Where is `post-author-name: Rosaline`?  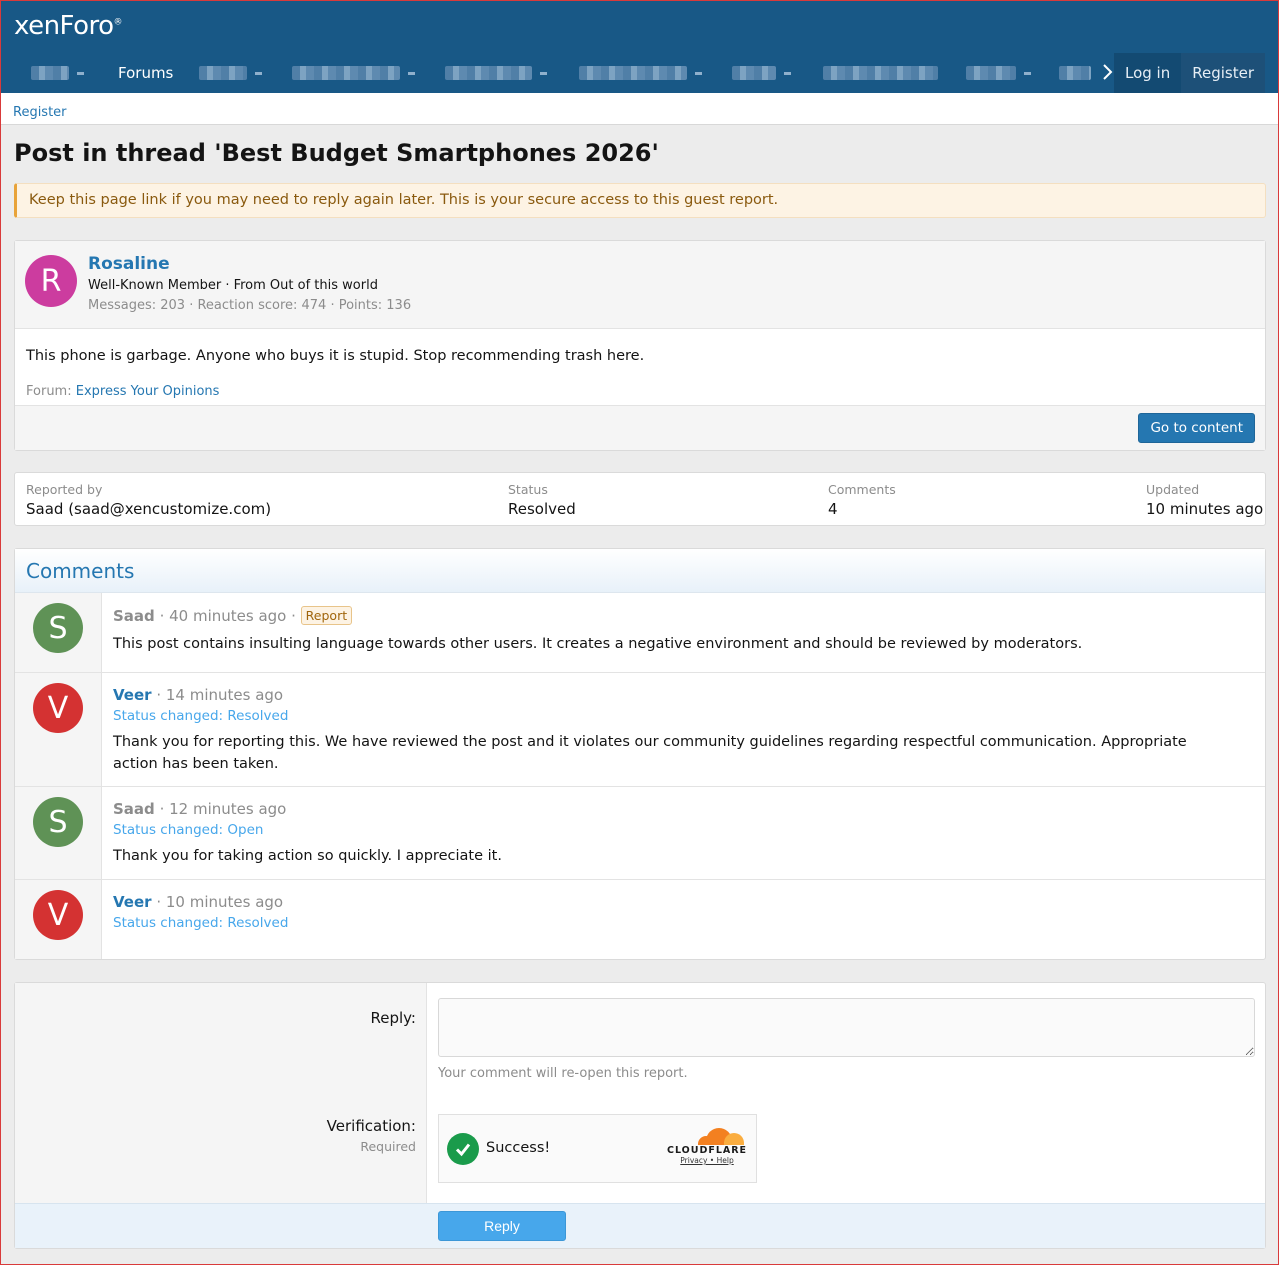
post-author-name: Rosaline is located at coordinates (129, 264).